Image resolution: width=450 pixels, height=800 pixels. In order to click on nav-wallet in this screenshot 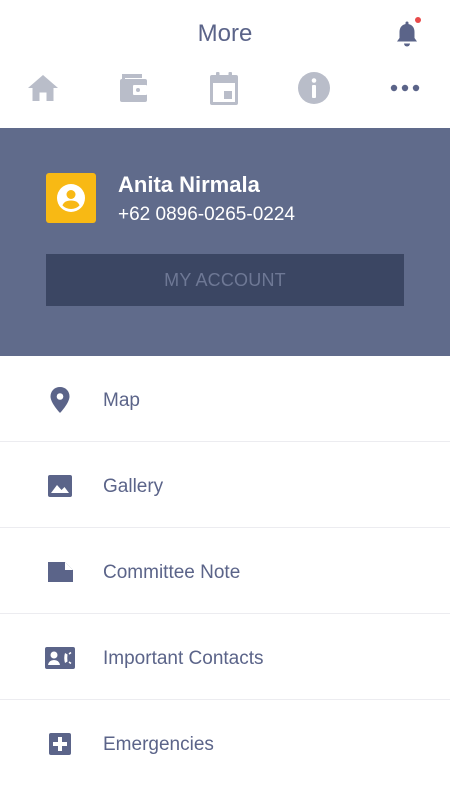, I will do `click(134, 88)`.